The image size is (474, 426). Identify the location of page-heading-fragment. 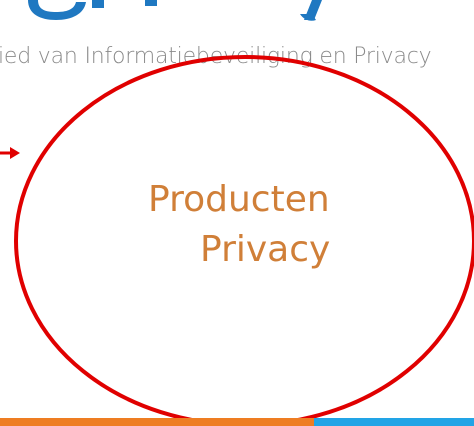
(237, 11).